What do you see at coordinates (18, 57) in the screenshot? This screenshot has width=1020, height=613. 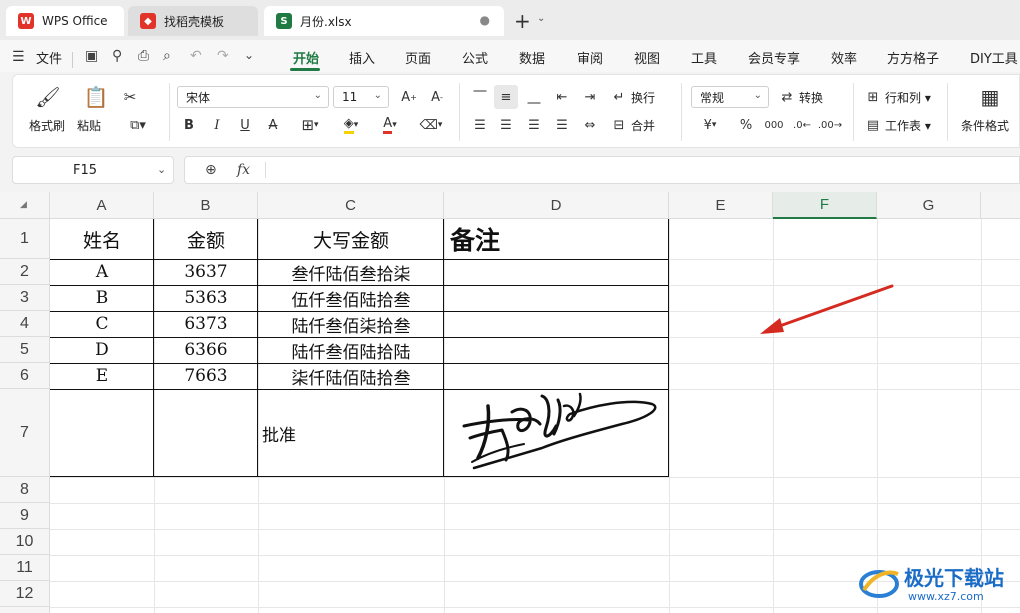 I see `hamburger-icon: ☰` at bounding box center [18, 57].